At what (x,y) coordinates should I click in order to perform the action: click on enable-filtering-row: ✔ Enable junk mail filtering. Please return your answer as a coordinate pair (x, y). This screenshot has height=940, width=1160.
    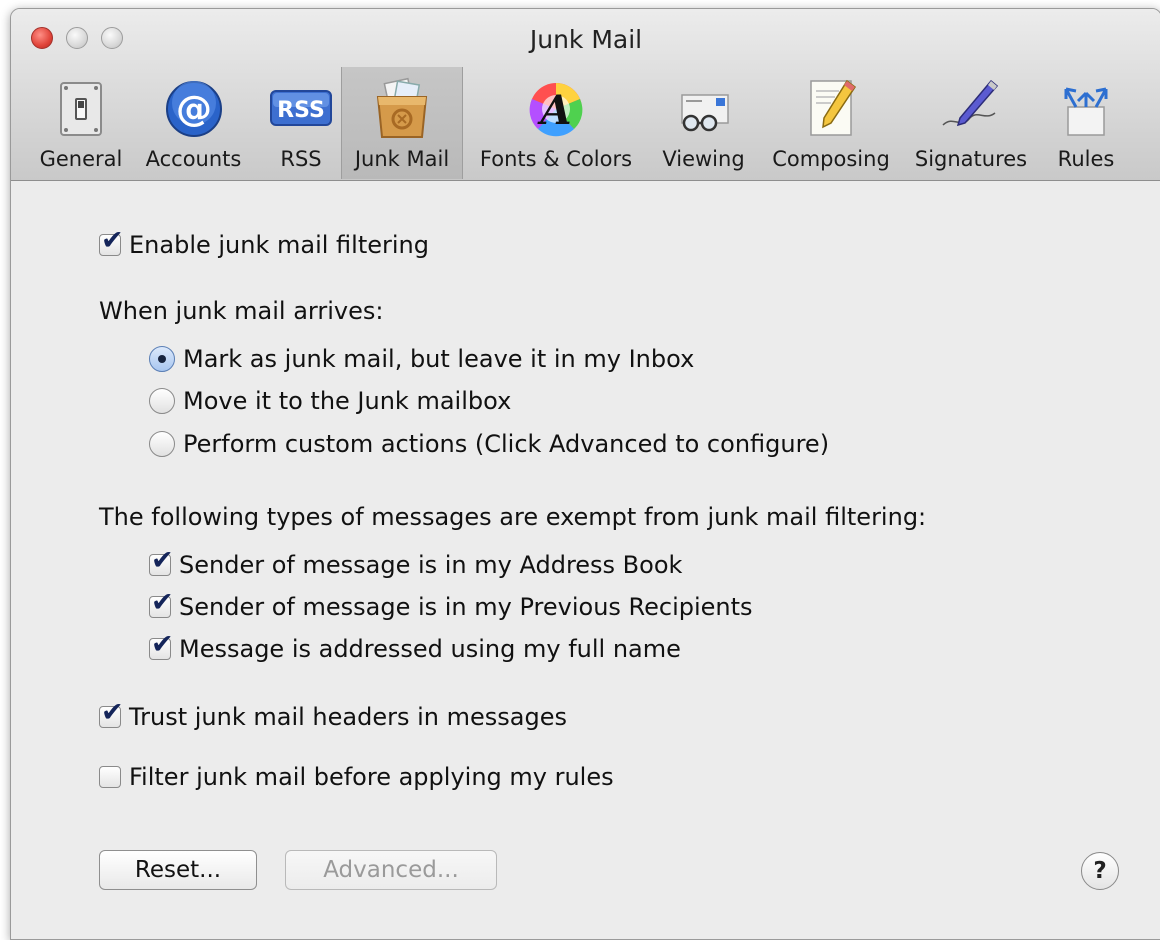
    Looking at the image, I should click on (264, 243).